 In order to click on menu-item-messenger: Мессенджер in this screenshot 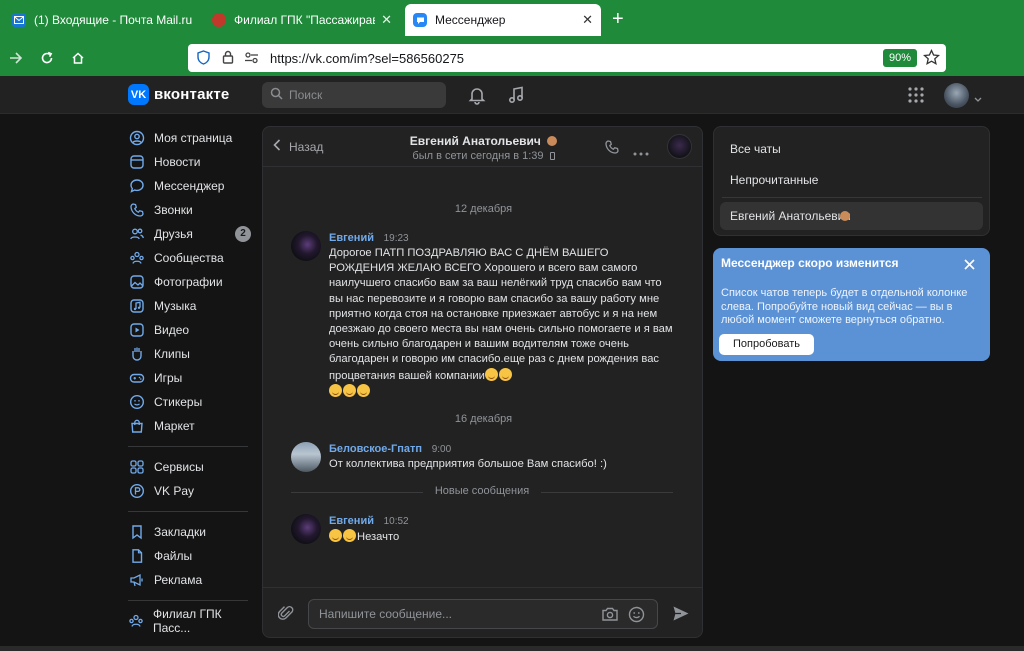, I will do `click(192, 186)`.